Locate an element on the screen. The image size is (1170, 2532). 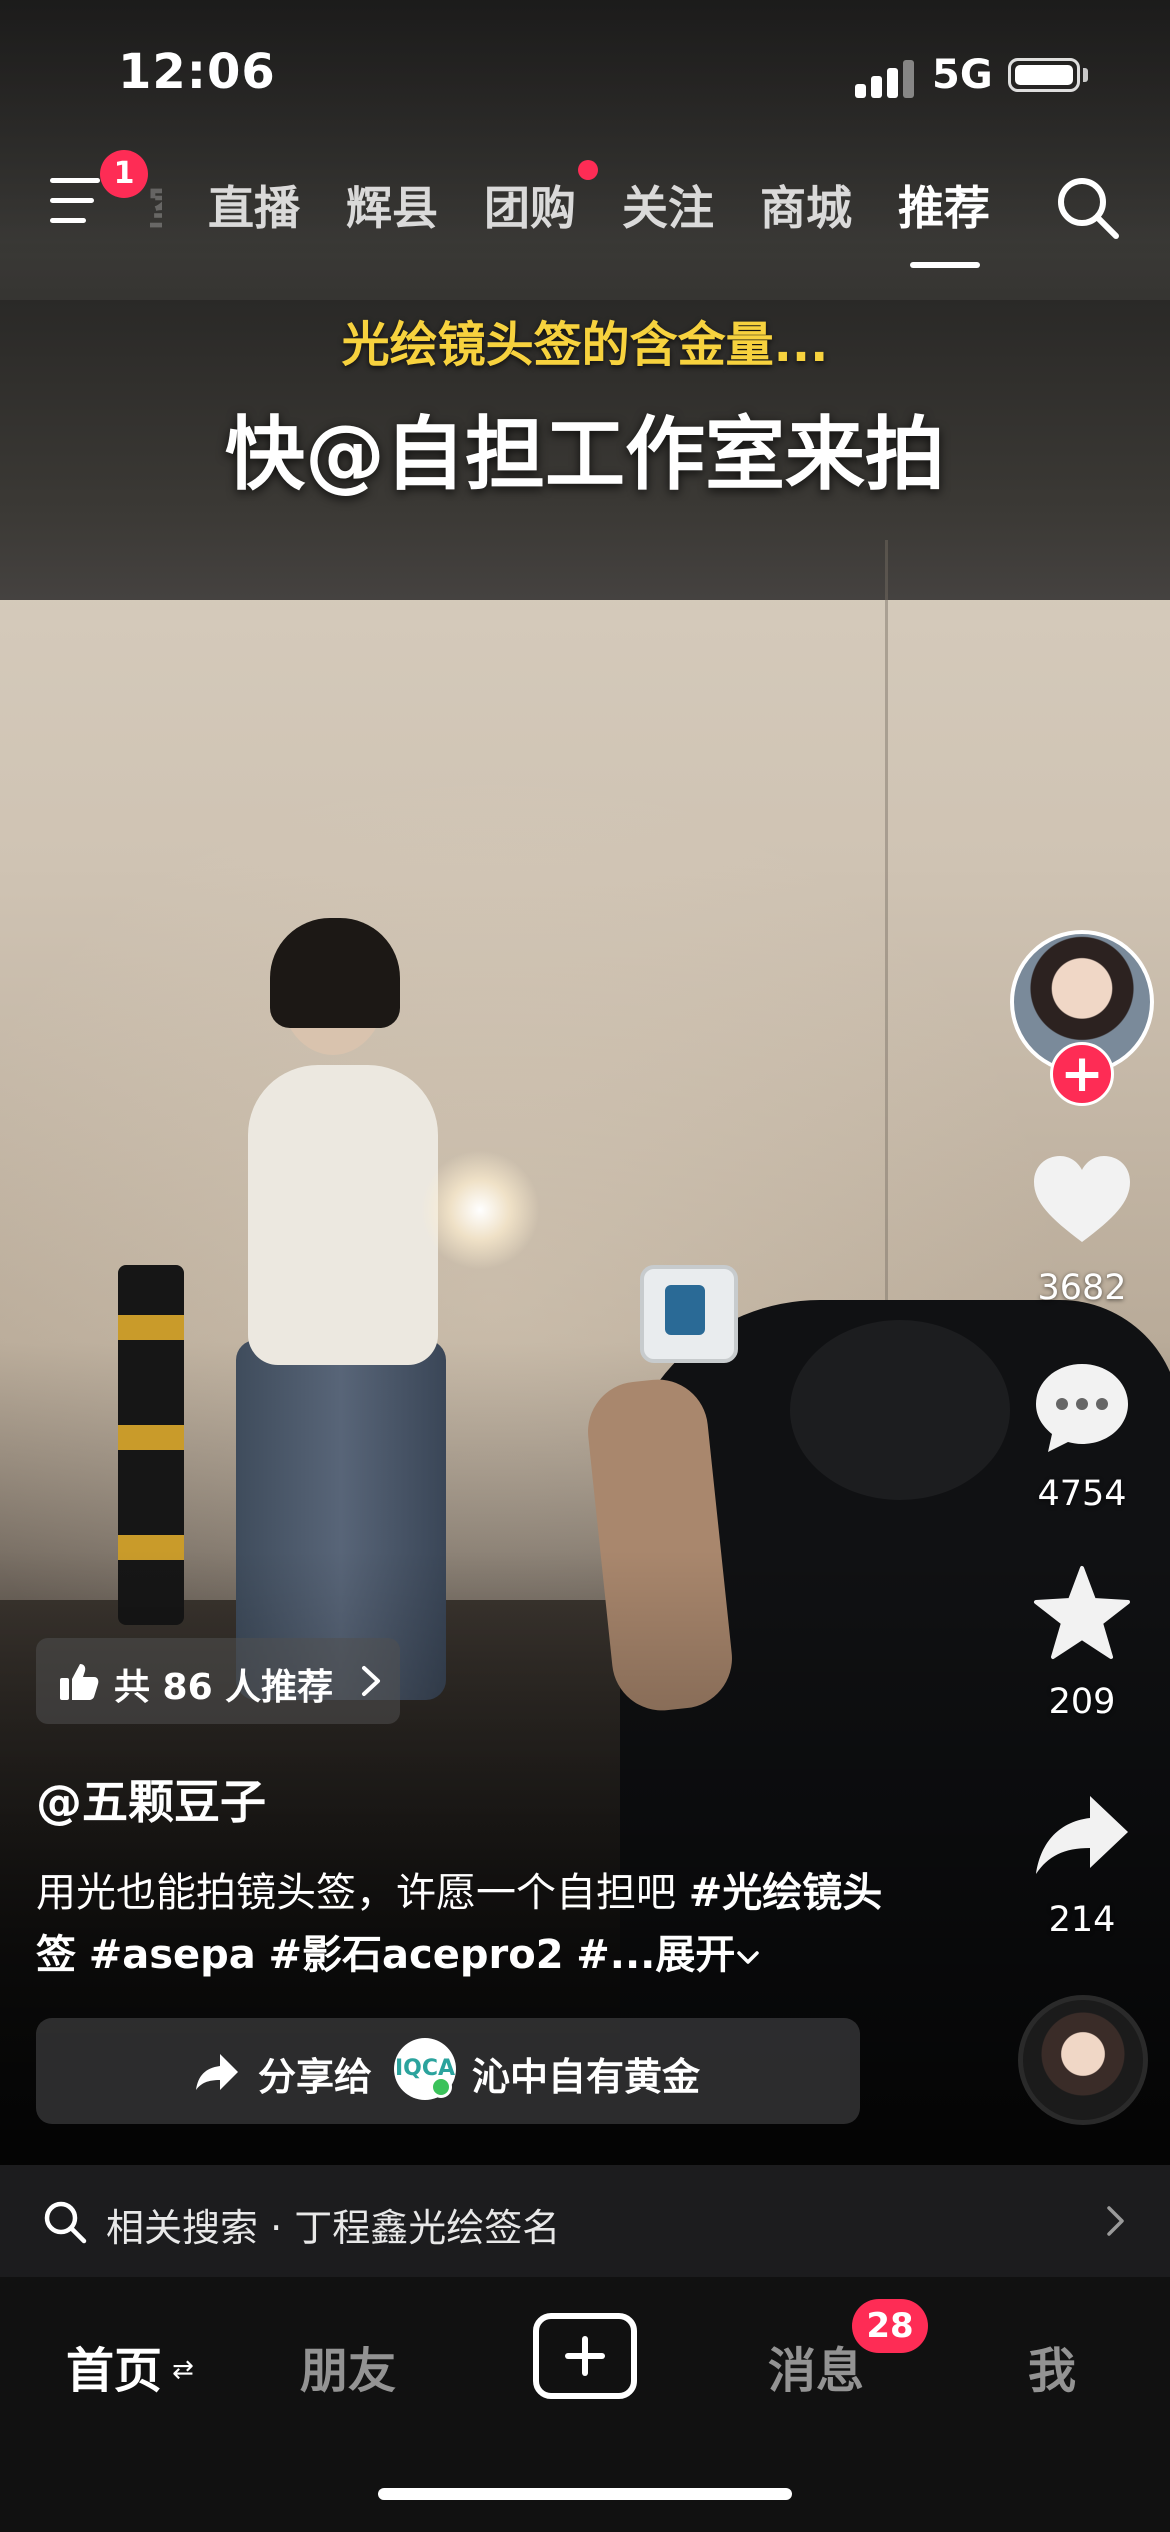
tab-friends: 朋友 is located at coordinates (348, 2366).